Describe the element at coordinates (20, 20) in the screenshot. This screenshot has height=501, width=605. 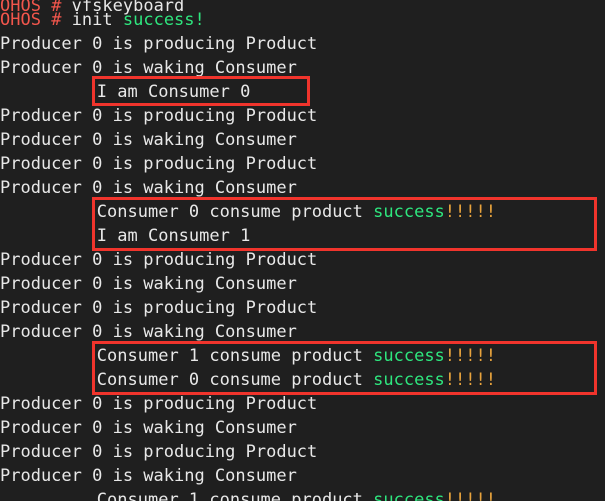
I see `terminal-text-segment: OHOS` at that location.